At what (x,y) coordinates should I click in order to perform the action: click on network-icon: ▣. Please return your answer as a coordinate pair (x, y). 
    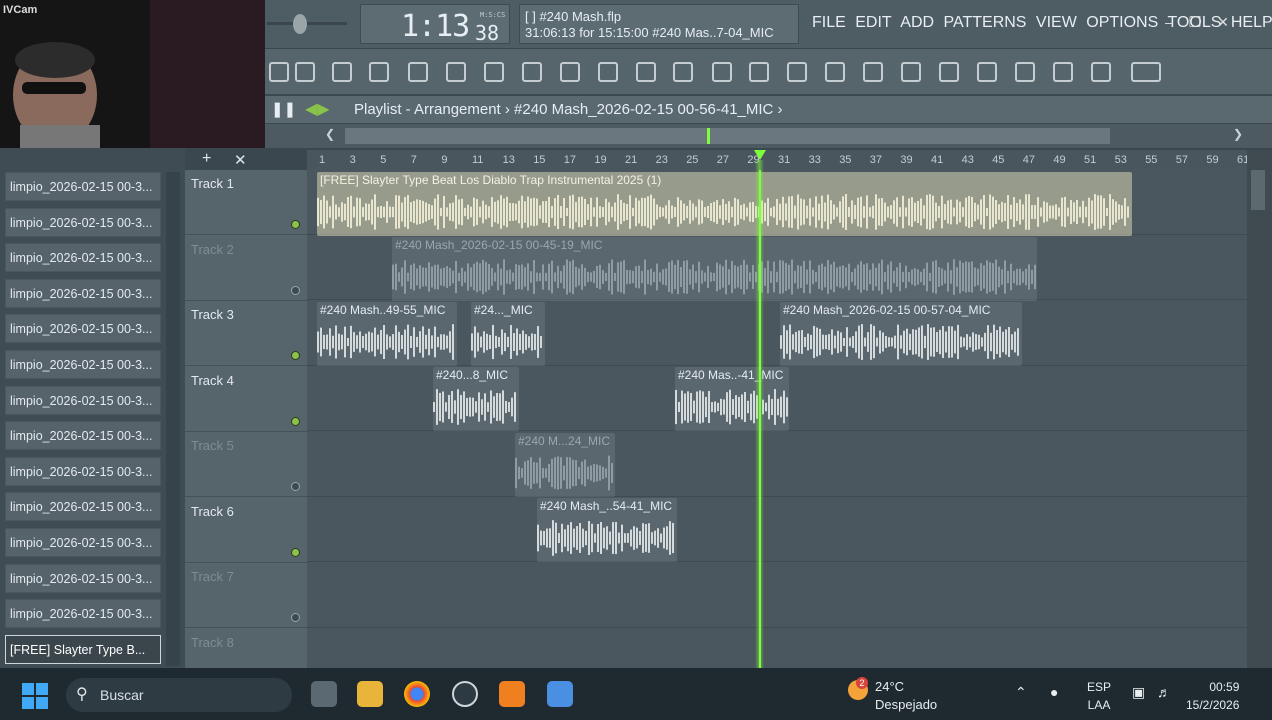
    Looking at the image, I should click on (1138, 692).